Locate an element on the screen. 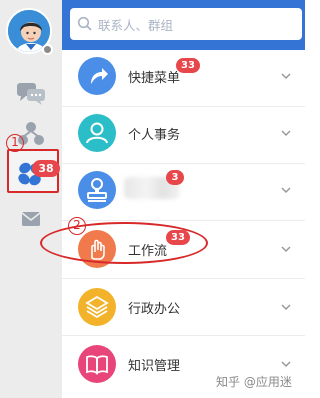 This screenshot has height=398, width=320. sidebar-item-chat is located at coordinates (31, 94).